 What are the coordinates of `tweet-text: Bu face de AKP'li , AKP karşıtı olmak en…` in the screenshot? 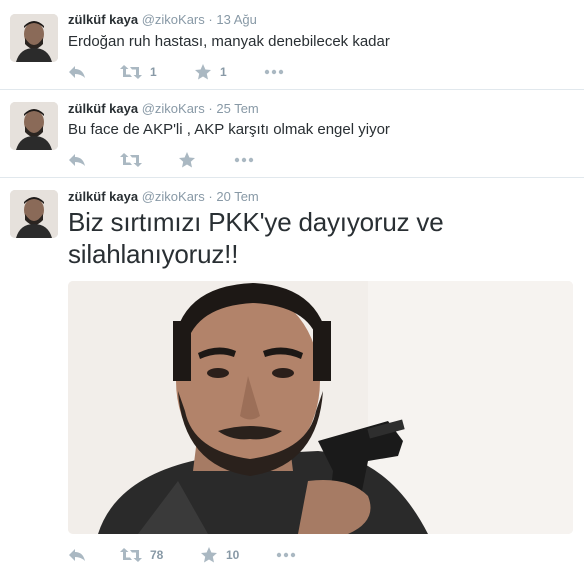 It's located at (229, 129).